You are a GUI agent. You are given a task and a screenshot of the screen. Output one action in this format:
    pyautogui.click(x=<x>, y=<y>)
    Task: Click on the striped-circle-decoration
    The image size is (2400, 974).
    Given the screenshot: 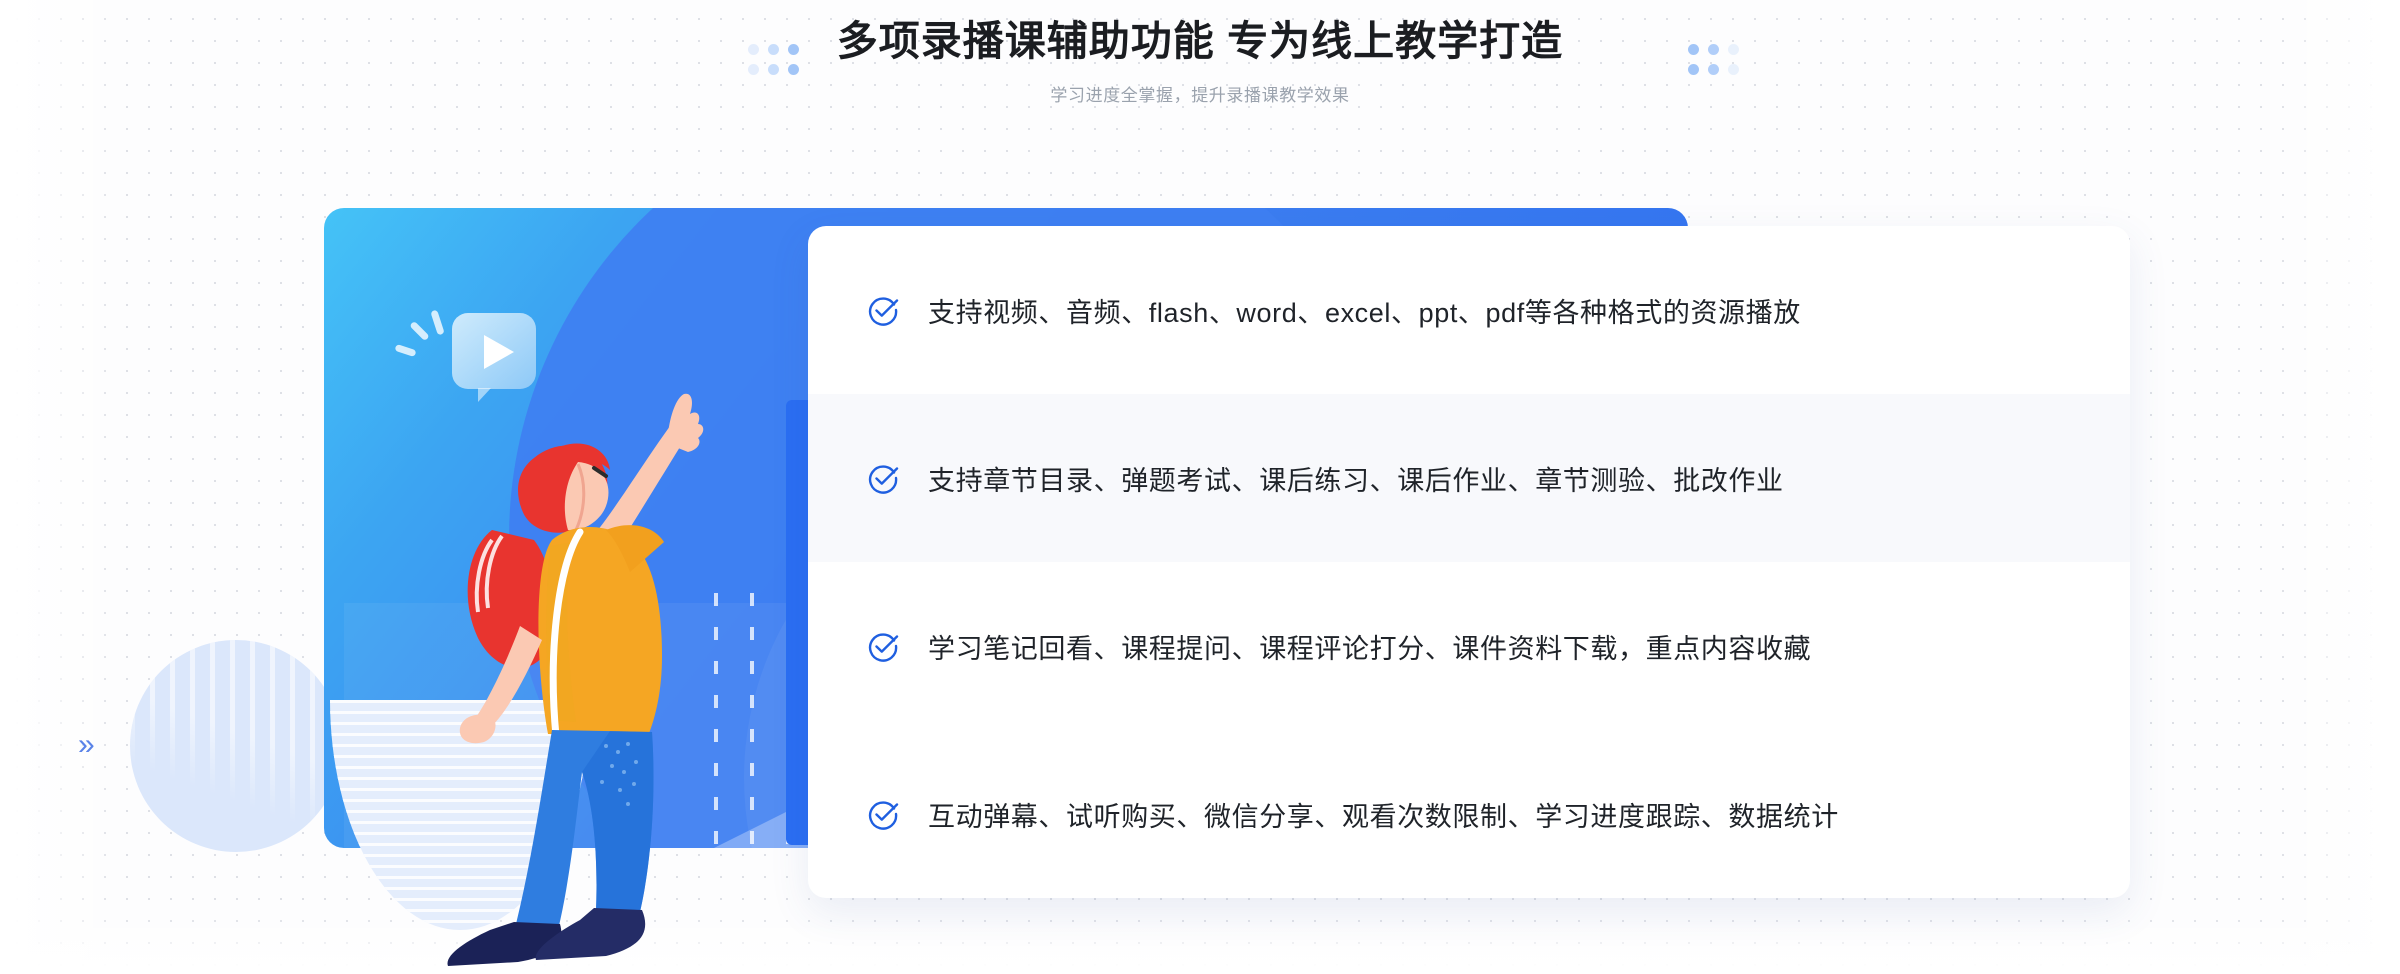 What is the action you would take?
    pyautogui.click(x=236, y=746)
    